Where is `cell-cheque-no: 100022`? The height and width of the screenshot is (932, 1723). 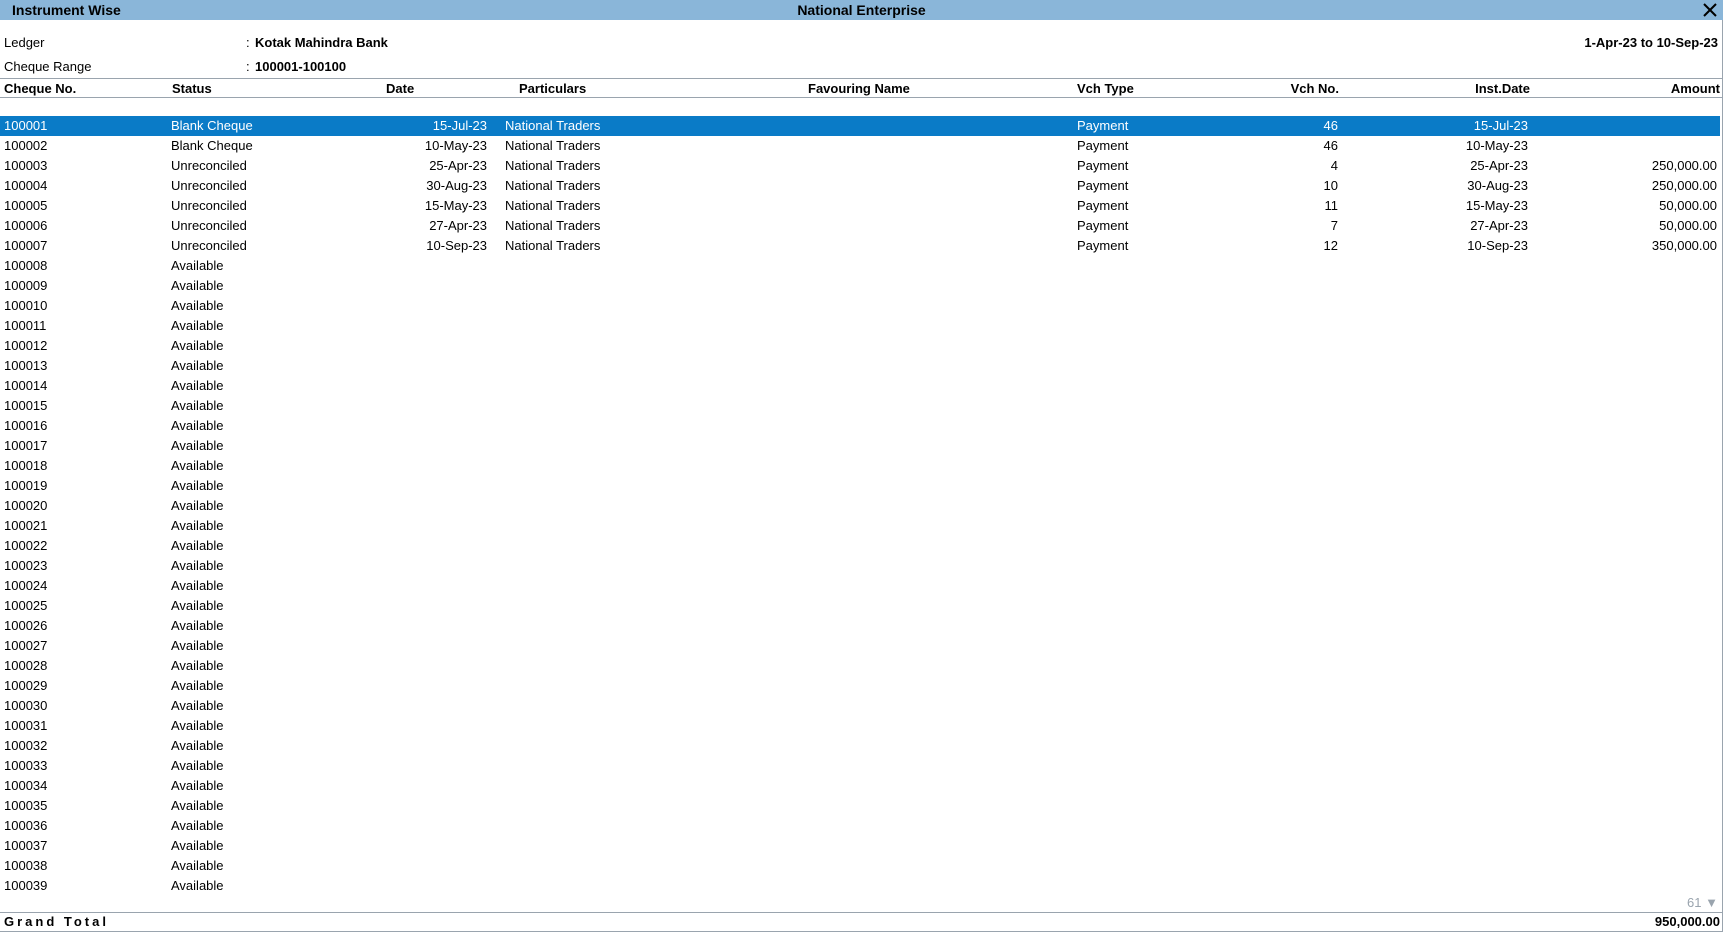
cell-cheque-no: 100022 is located at coordinates (26, 545).